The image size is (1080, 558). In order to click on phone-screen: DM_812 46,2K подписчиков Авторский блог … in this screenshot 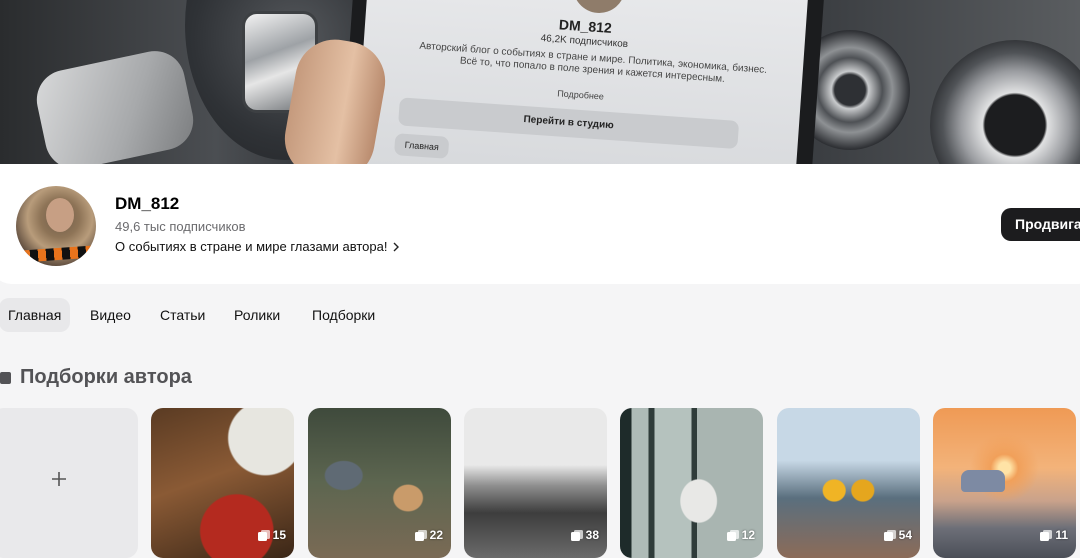, I will do `click(582, 84)`.